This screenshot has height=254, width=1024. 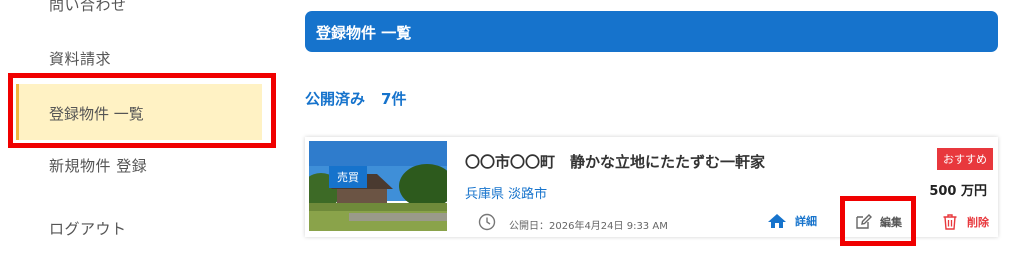 I want to click on sidebar-item-label: 登録物件 一覧, so click(x=96, y=114).